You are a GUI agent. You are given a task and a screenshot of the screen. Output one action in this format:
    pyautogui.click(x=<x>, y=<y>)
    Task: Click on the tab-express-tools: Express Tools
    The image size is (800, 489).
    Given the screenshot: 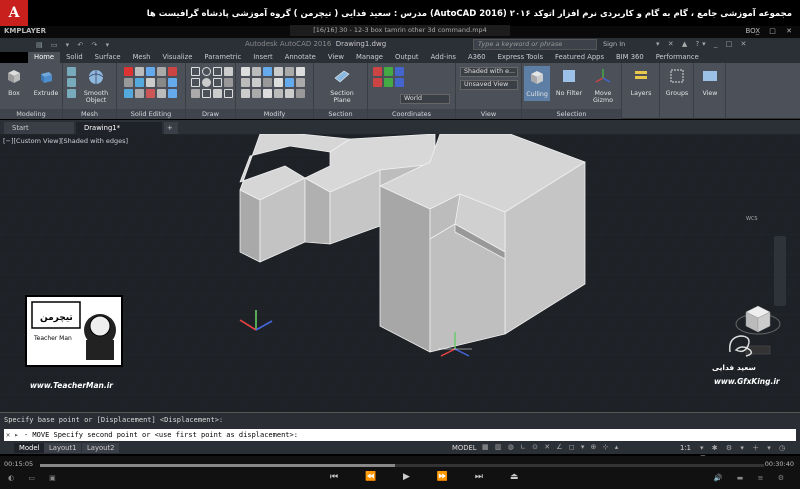 What is the action you would take?
    pyautogui.click(x=520, y=57)
    